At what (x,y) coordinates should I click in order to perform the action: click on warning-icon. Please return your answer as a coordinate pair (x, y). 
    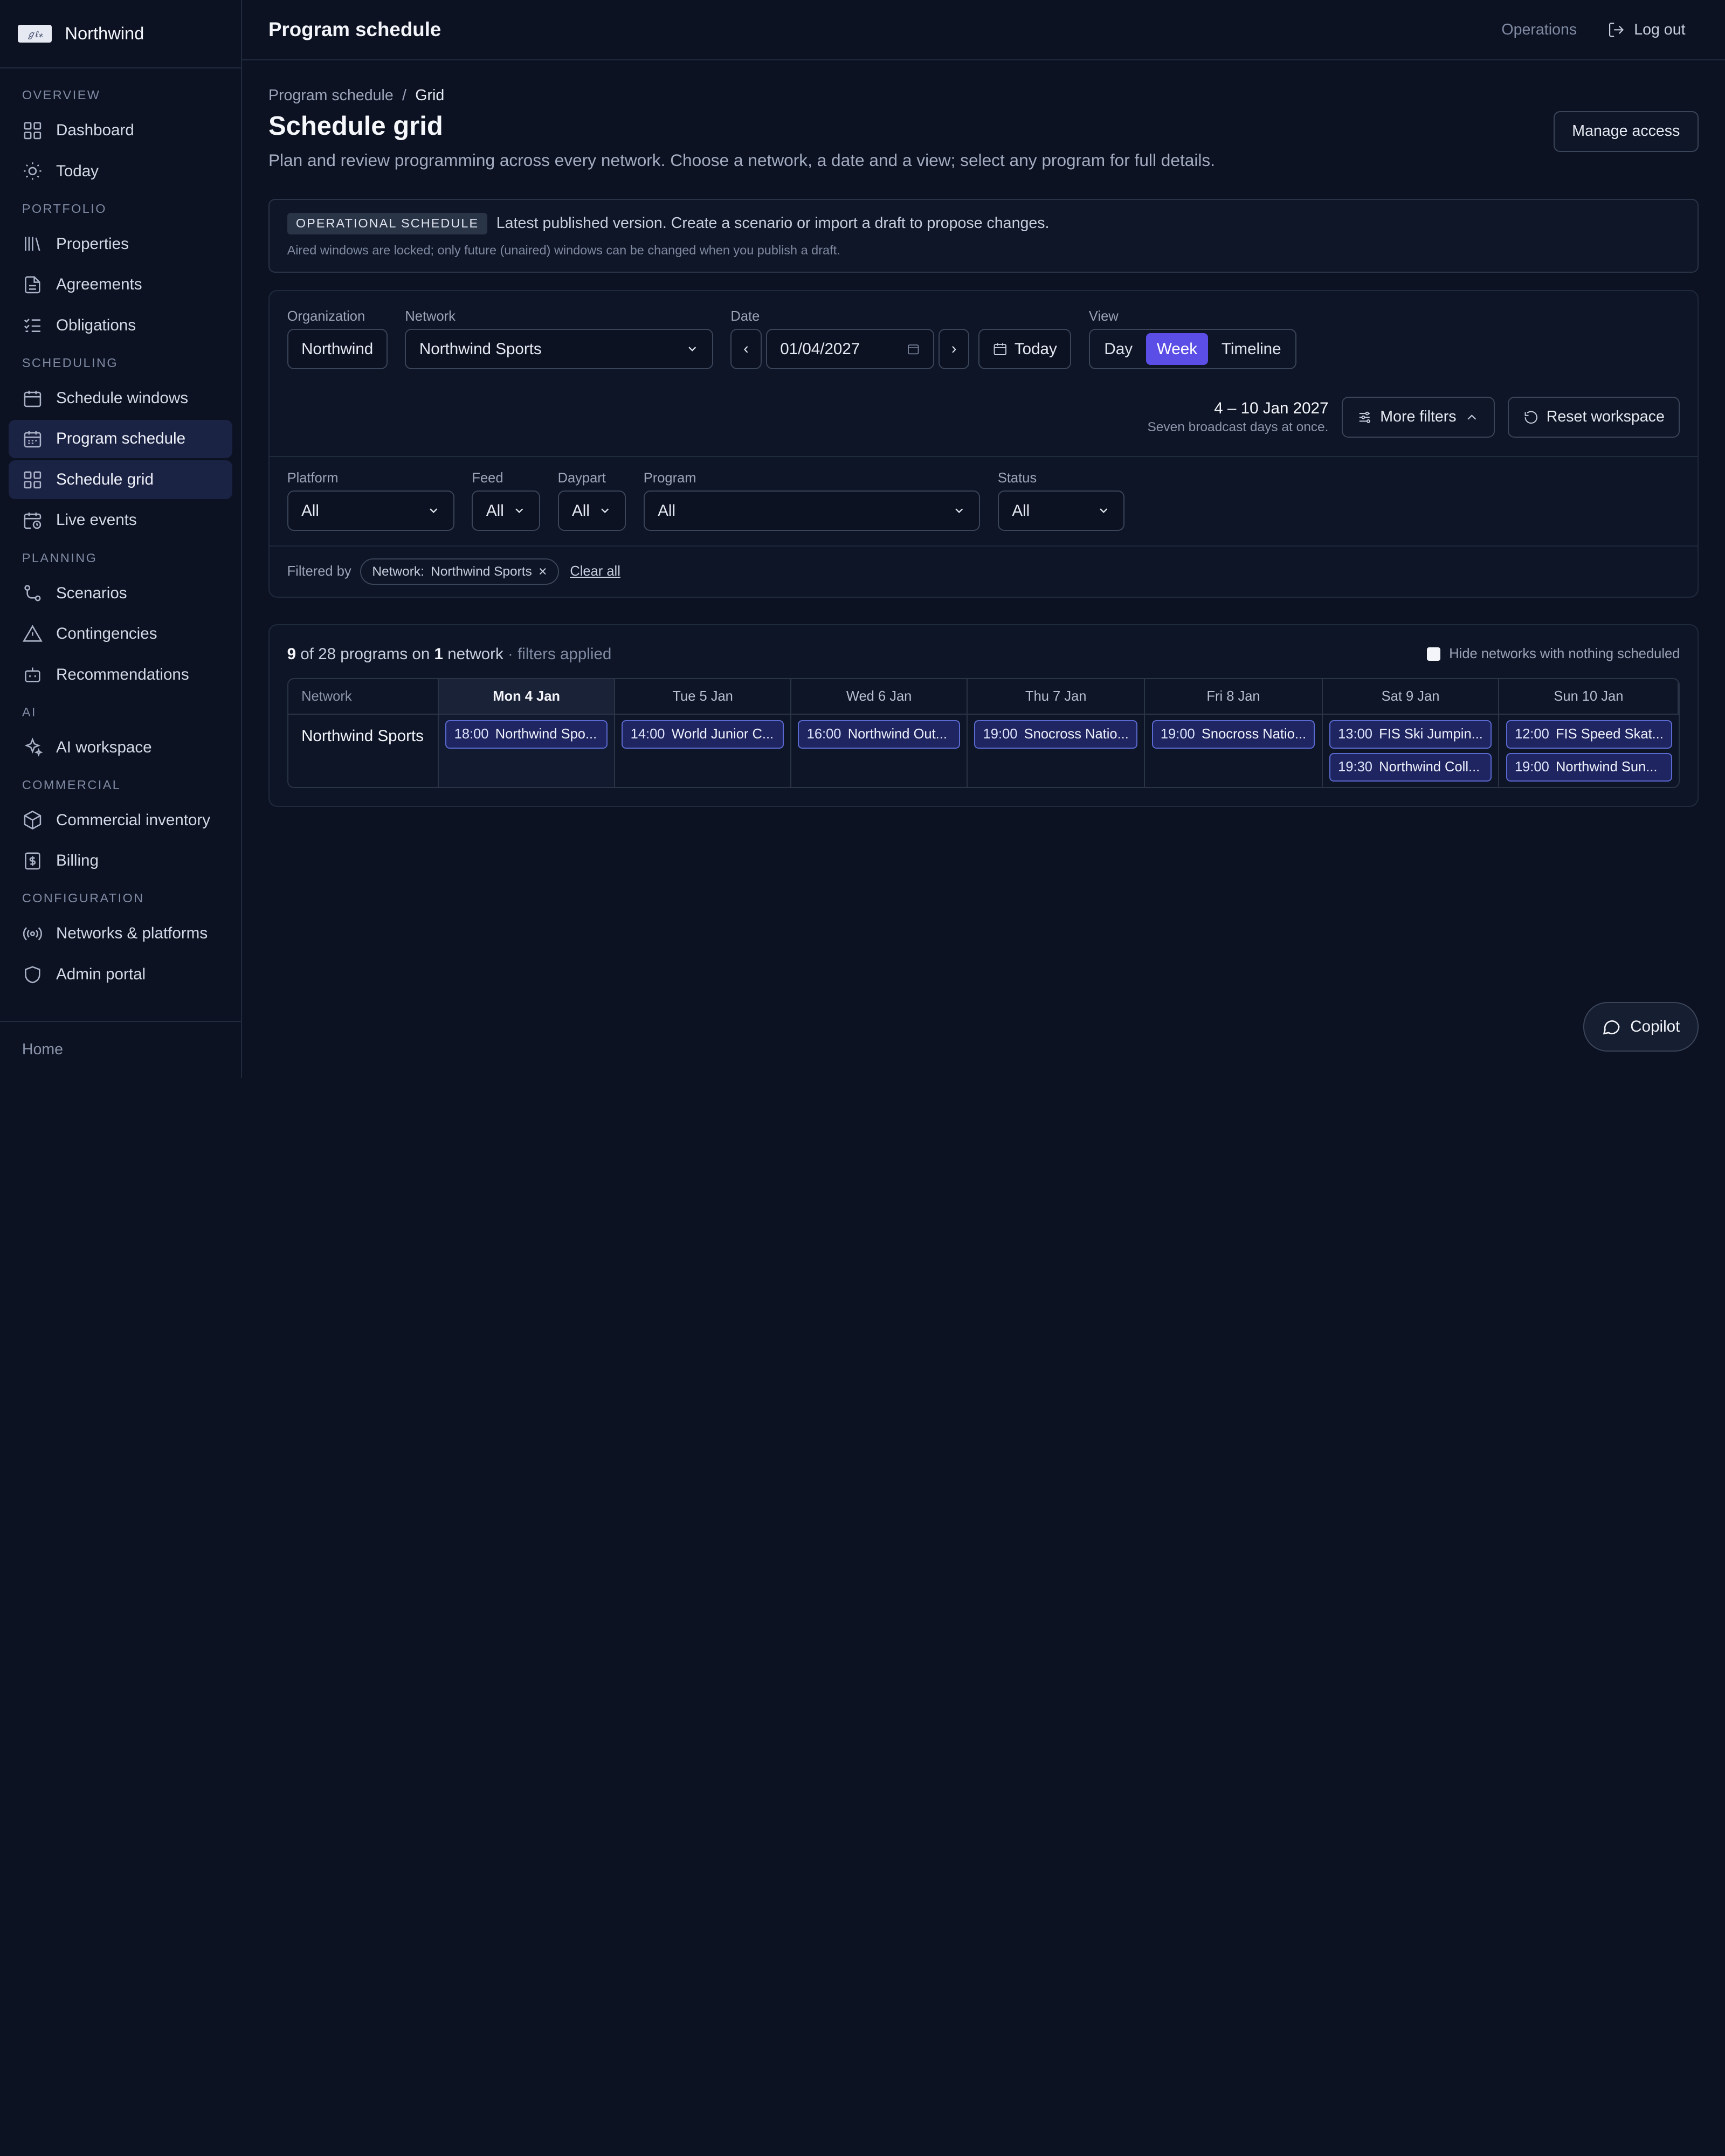
    Looking at the image, I should click on (32, 633).